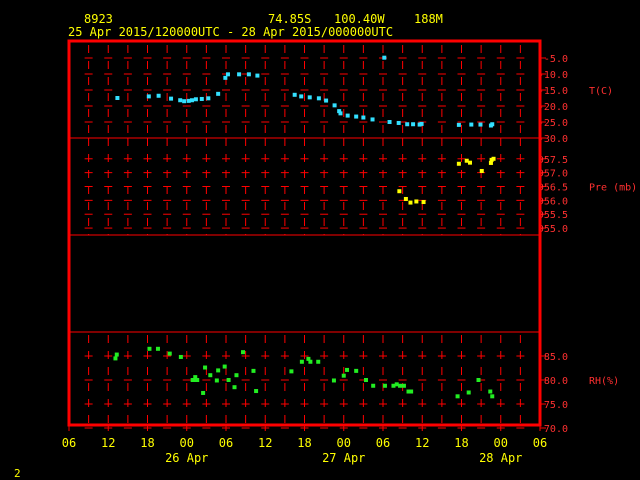  I want to click on date-label: 26 Apr, so click(186, 458).